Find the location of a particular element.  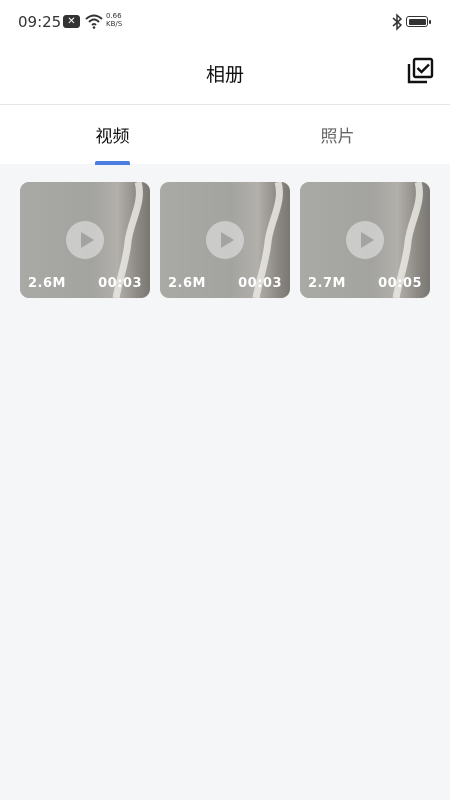

status-bar: 09:25 ✕ 0.66 KB/S is located at coordinates (225, 22).